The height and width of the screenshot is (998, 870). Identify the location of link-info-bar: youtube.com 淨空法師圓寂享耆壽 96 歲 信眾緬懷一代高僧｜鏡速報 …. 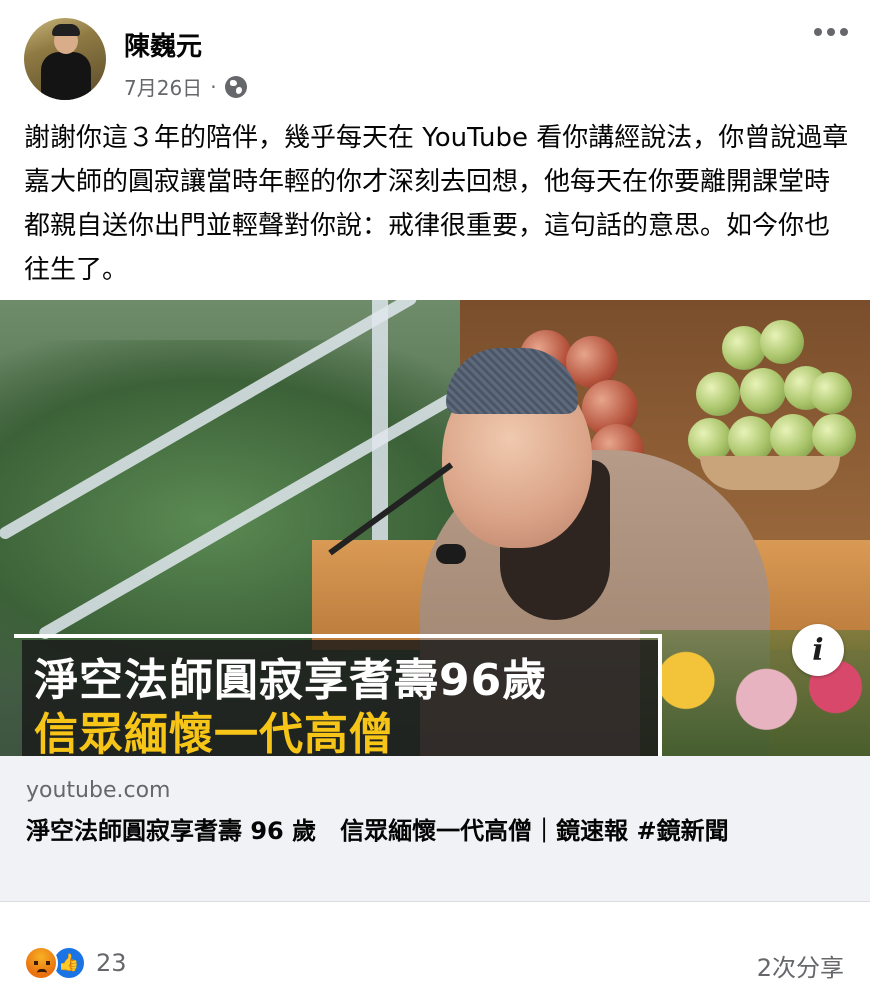
(435, 829).